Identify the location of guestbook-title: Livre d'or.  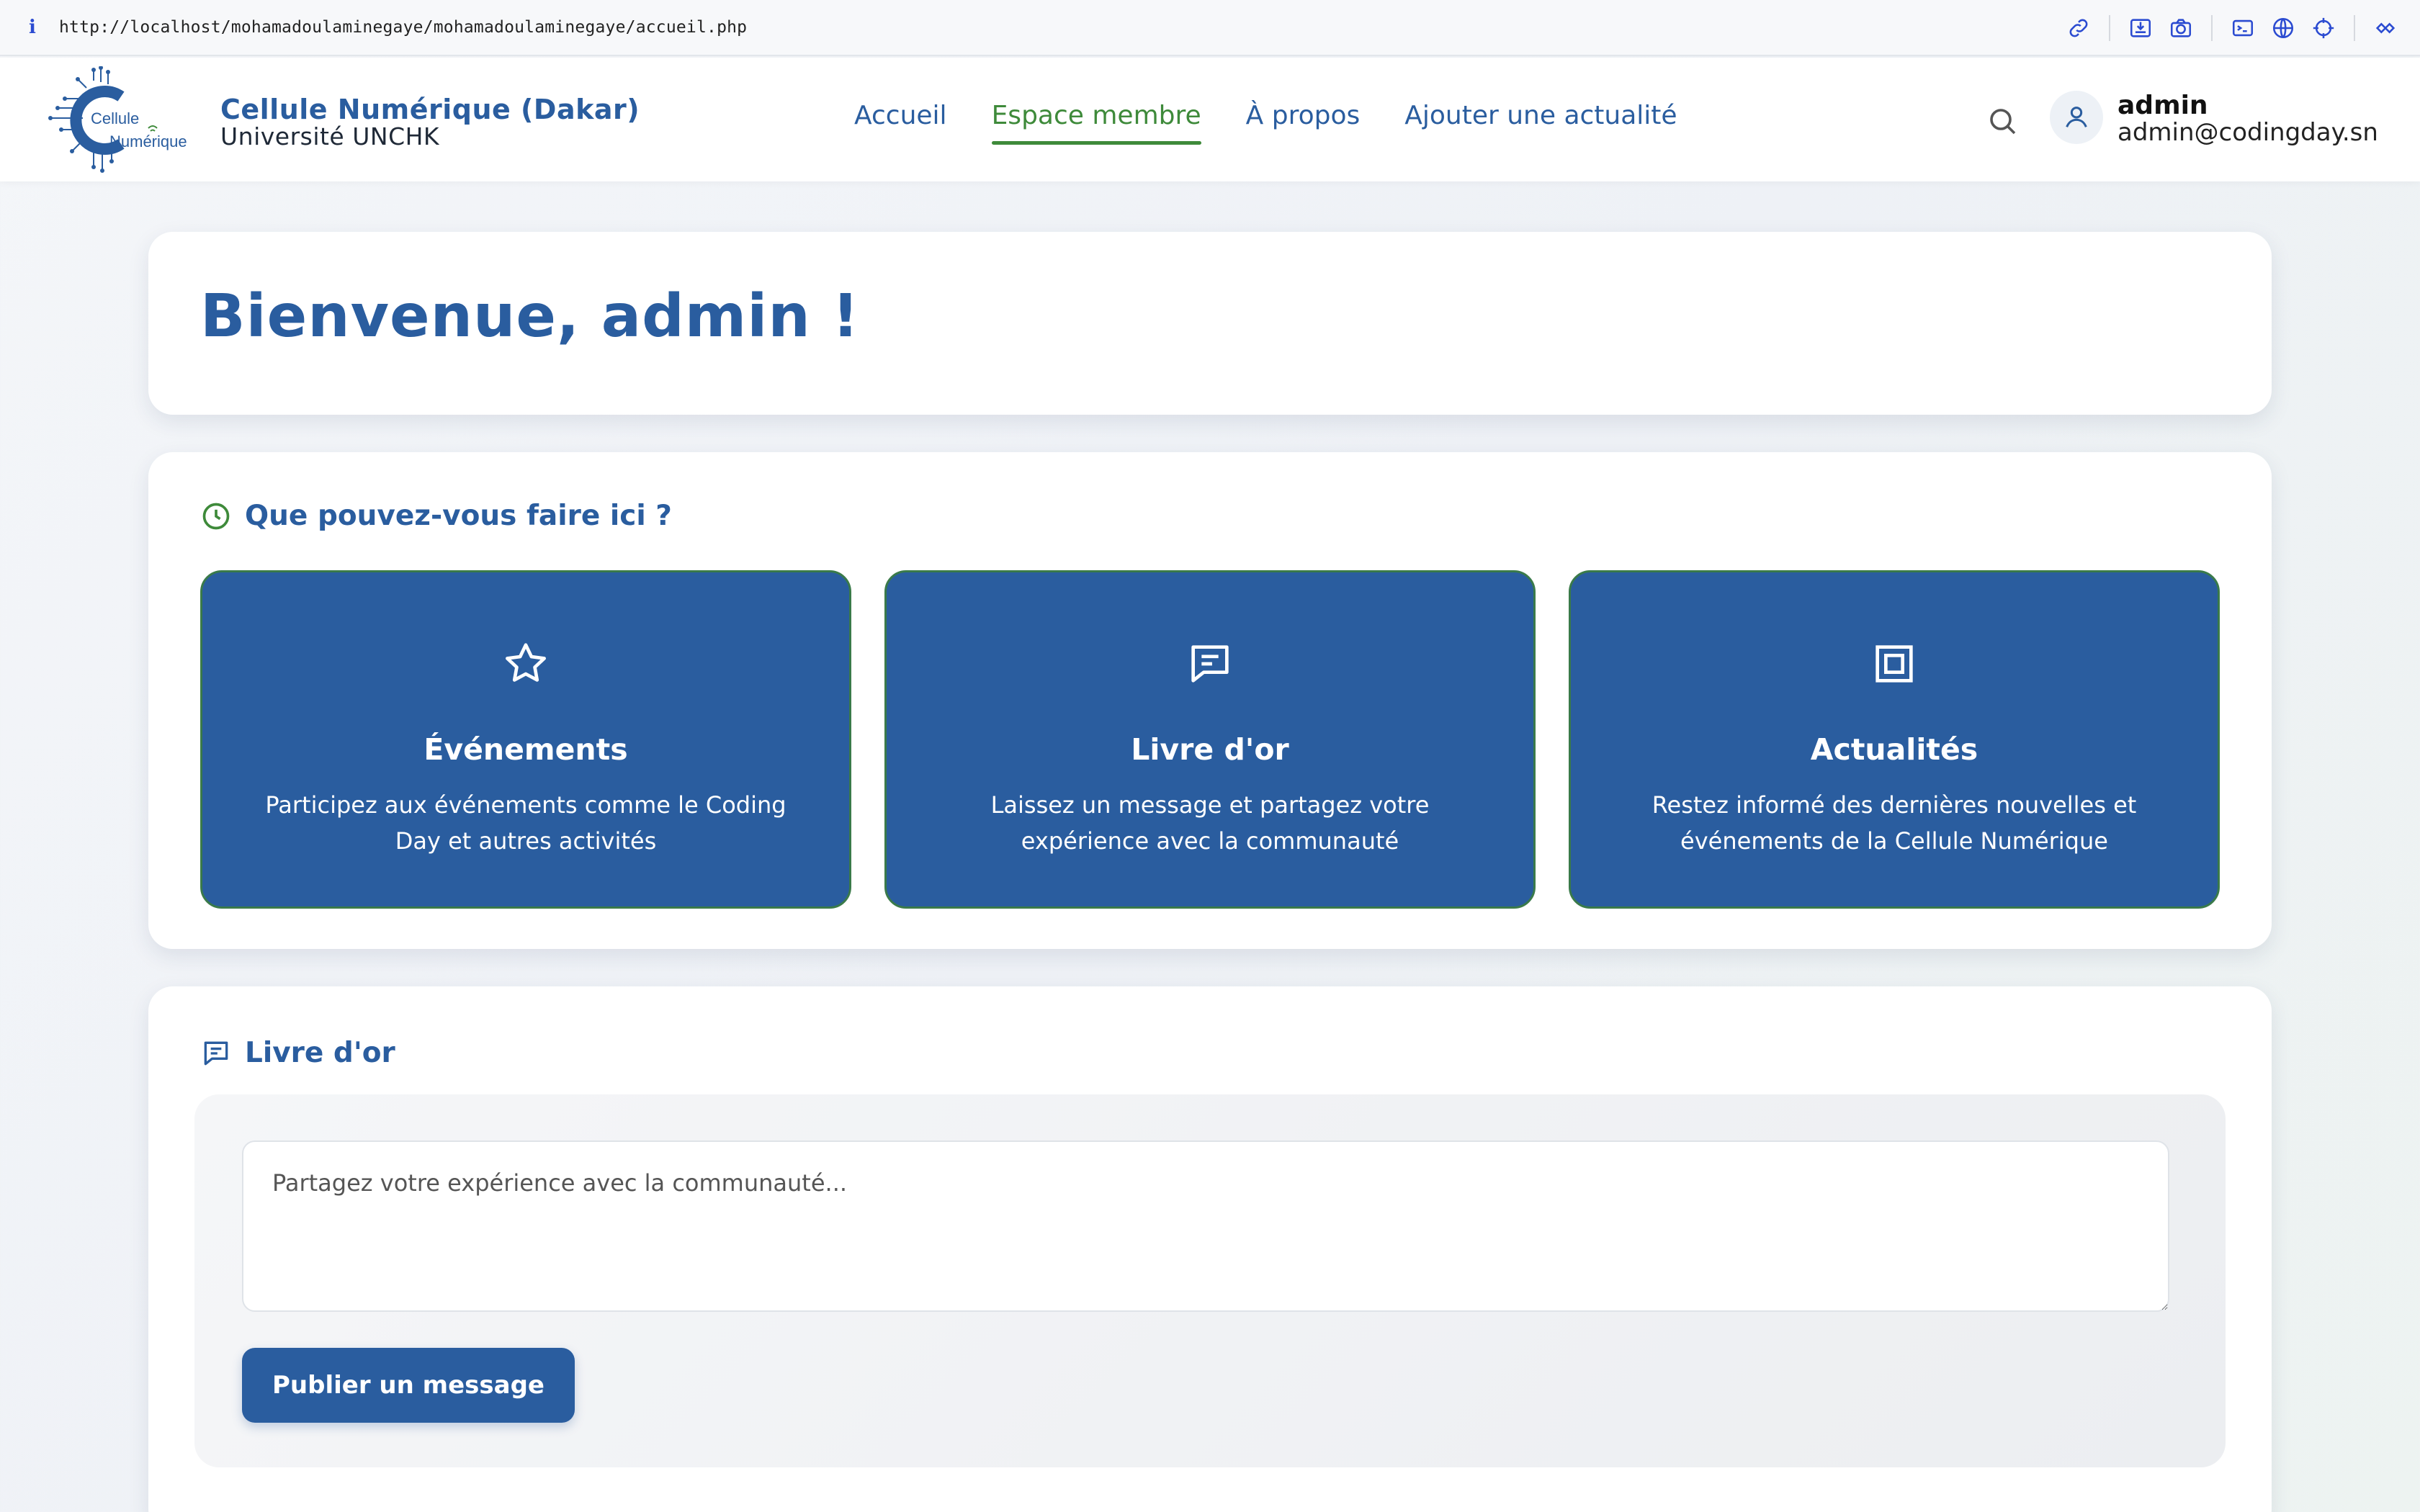
(320, 1053).